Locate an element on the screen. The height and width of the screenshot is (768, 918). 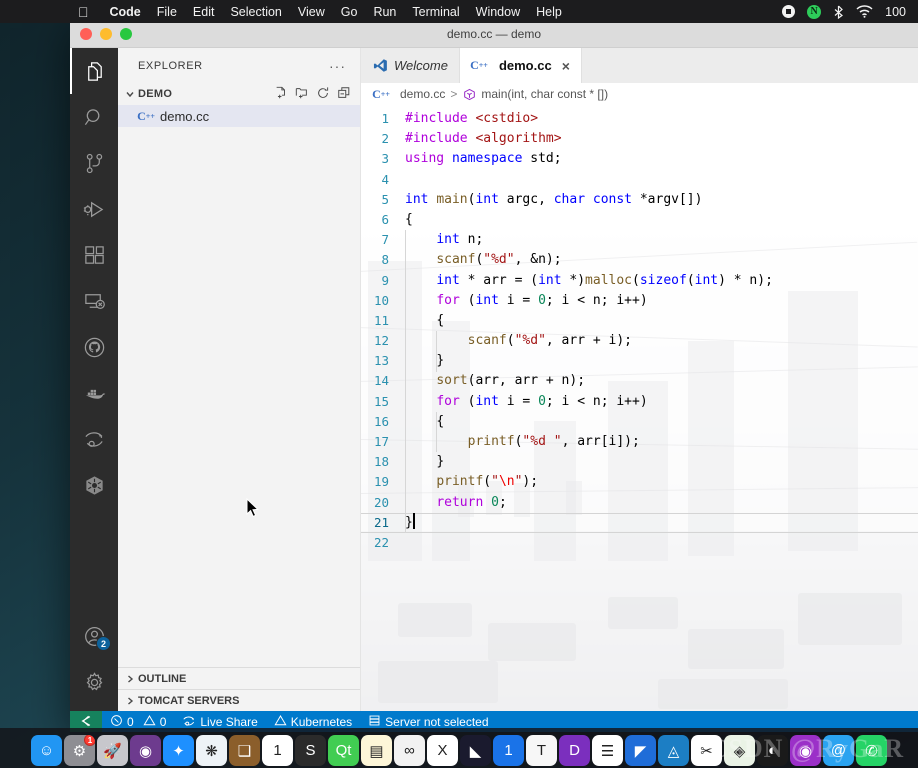
activity-bar-item-kubernetes is located at coordinates (94, 485).